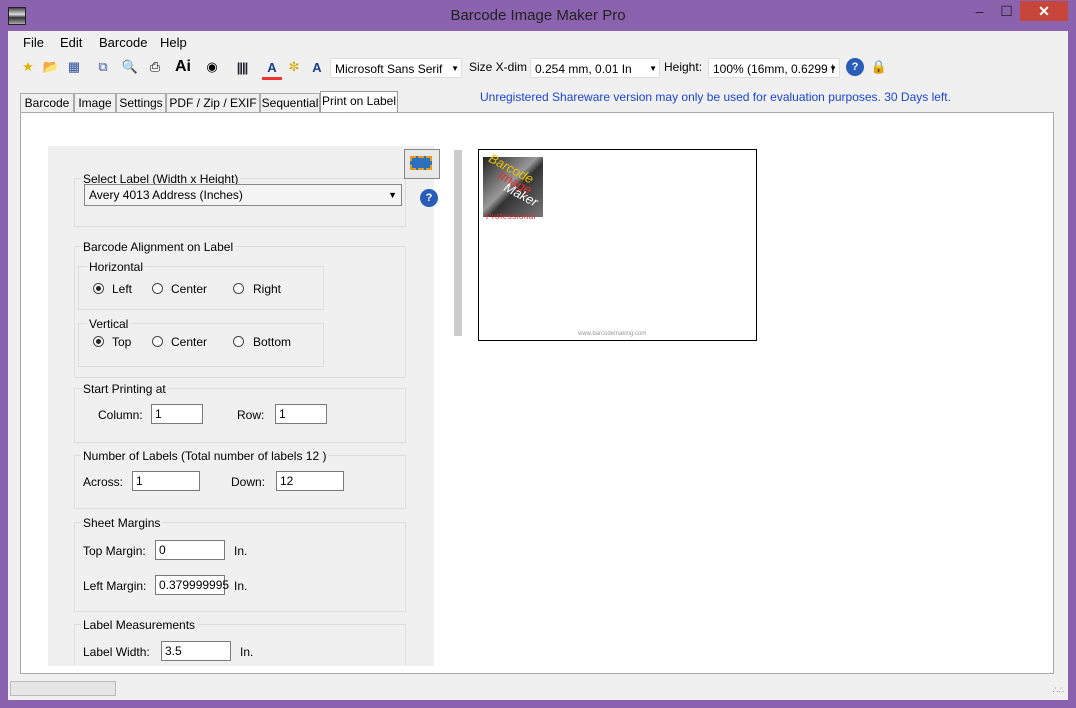 Image resolution: width=1076 pixels, height=708 pixels. I want to click on tab-barcode: Barcode, so click(47, 102).